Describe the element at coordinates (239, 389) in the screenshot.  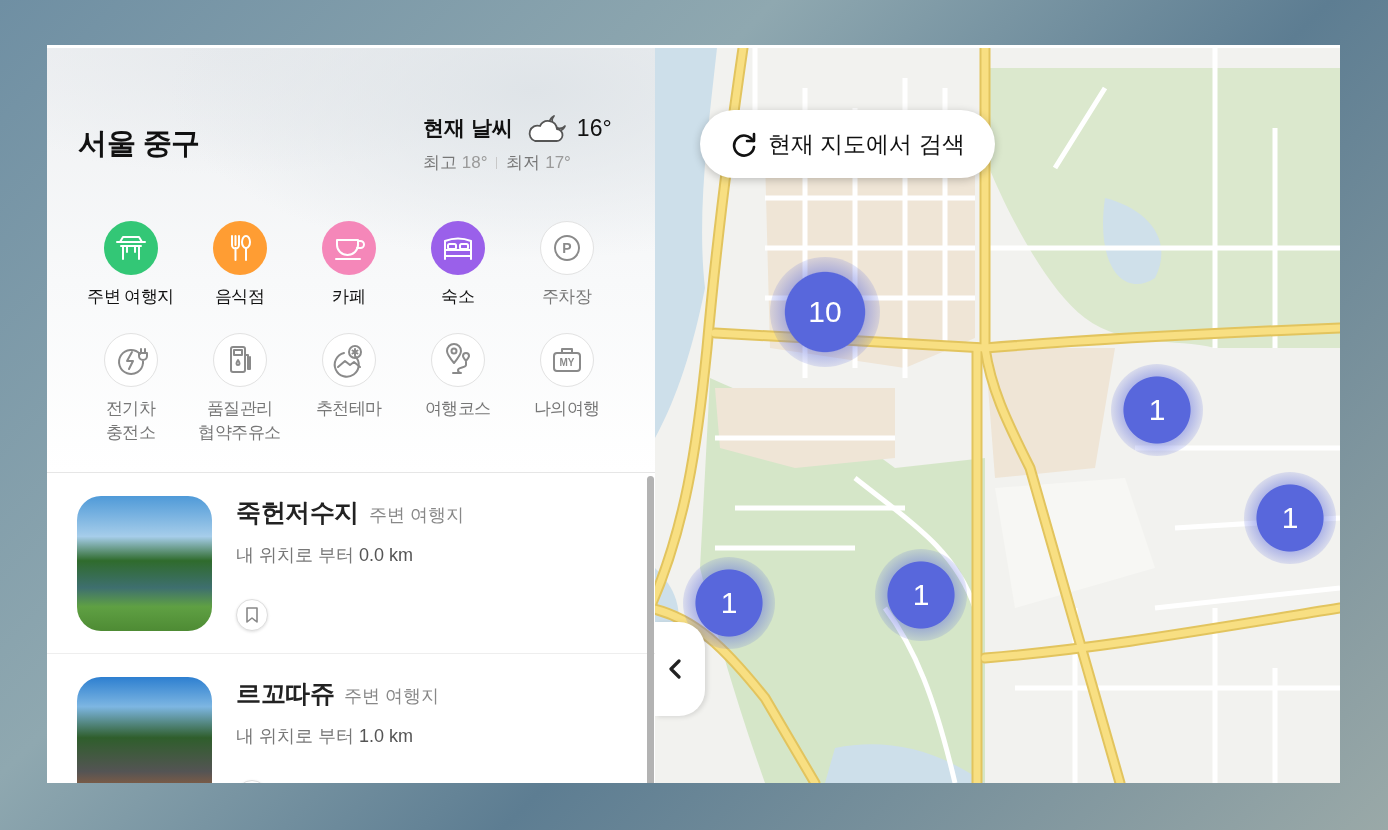
I see `category-button: 품질관리 협약주유소` at that location.